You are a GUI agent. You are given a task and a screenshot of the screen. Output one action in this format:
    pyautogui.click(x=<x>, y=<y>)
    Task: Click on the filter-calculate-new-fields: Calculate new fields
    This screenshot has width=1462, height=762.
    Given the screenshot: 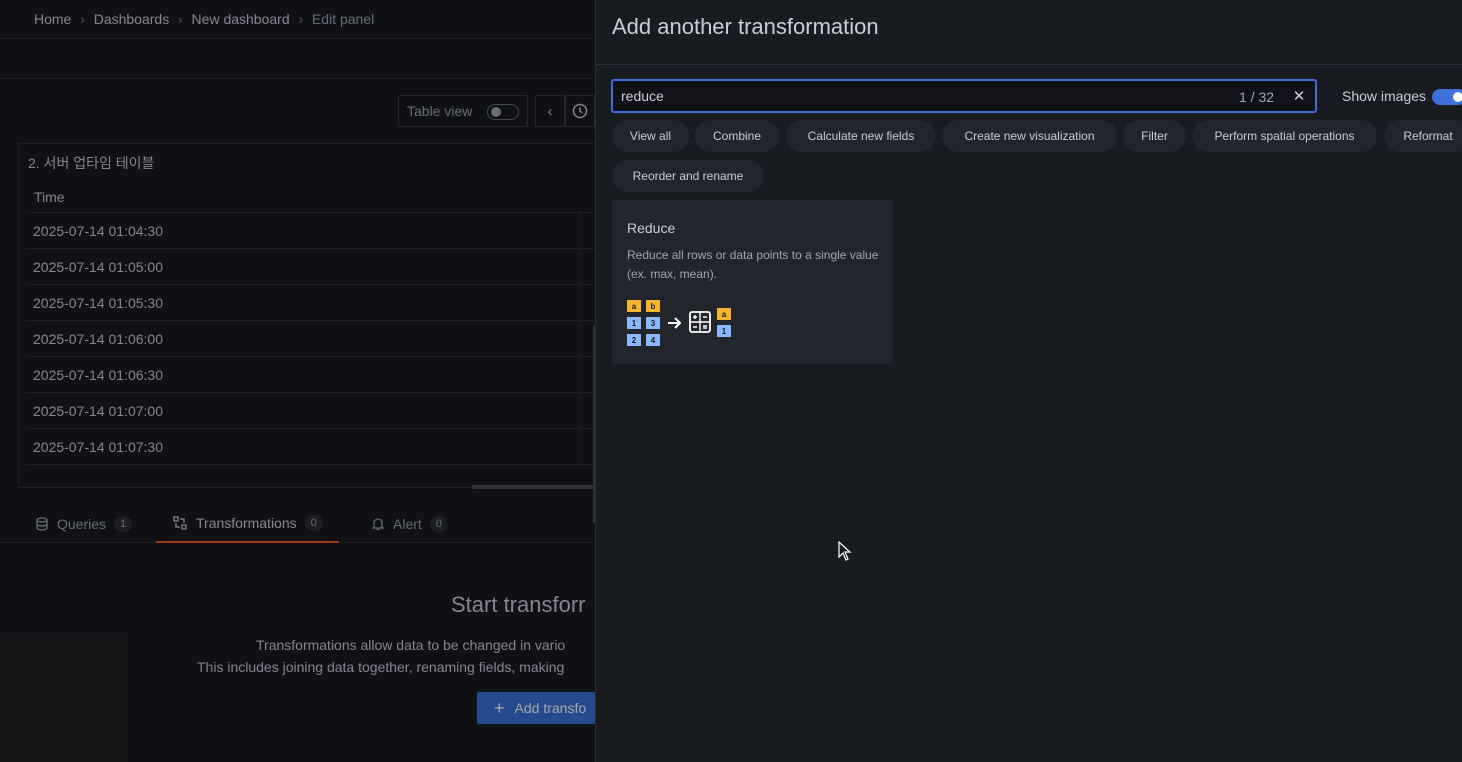 What is the action you would take?
    pyautogui.click(x=861, y=136)
    